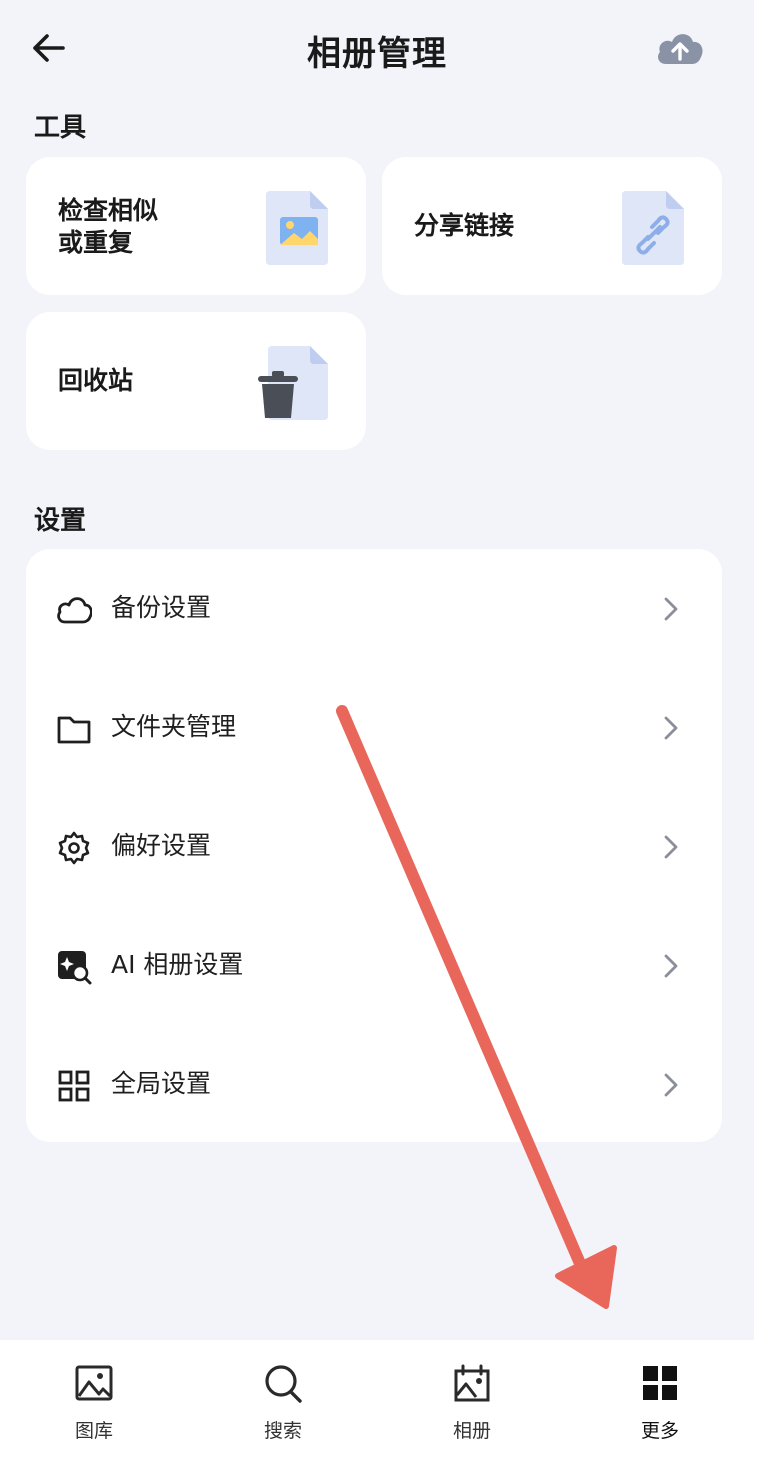 This screenshot has width=766, height=1468. I want to click on bottom-nav: 图库 搜索 相册 更多, so click(377, 1404).